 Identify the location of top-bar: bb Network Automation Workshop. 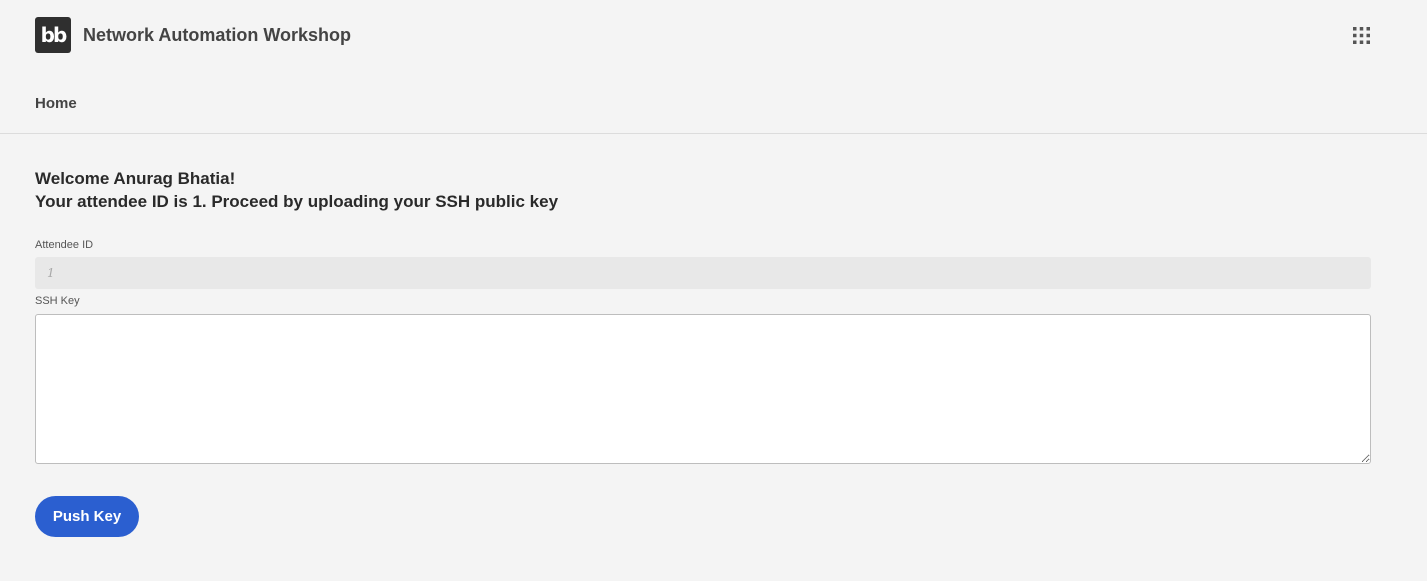
(713, 35).